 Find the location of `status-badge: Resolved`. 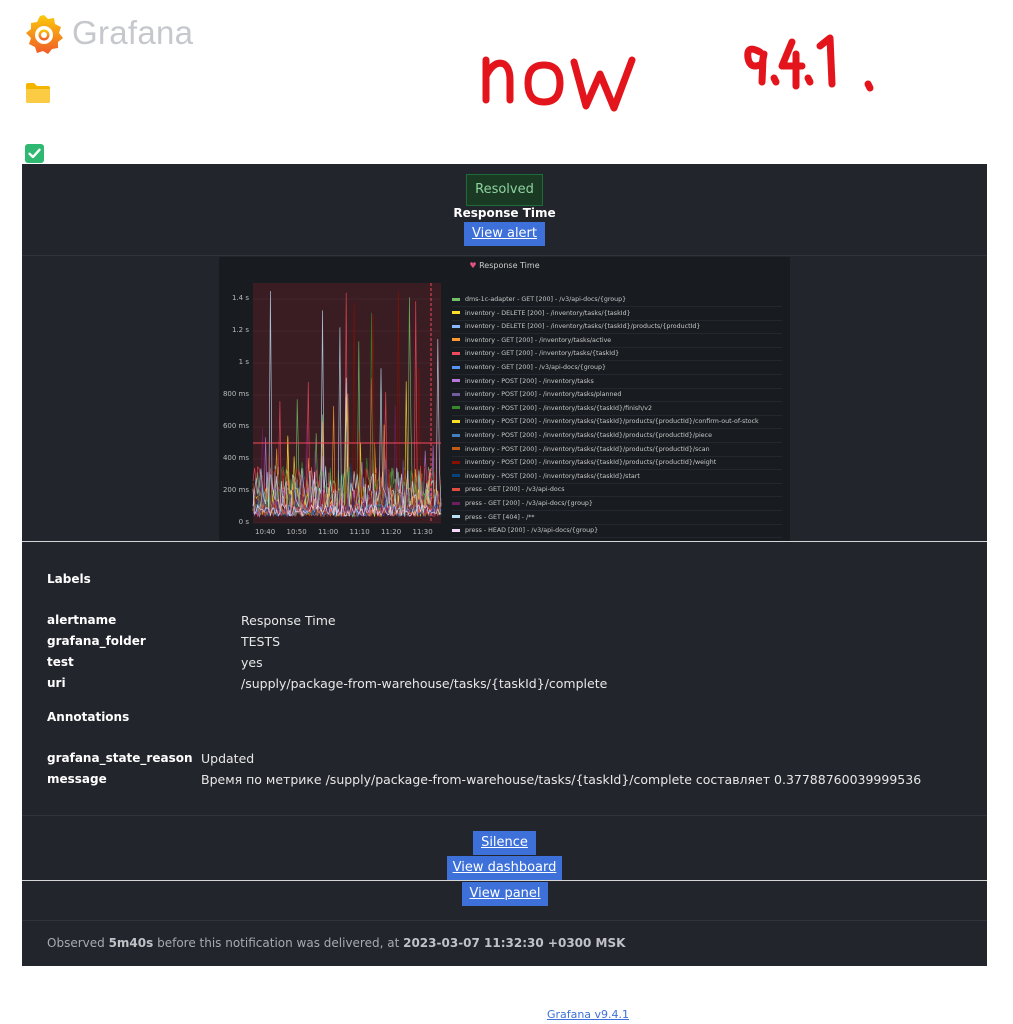

status-badge: Resolved is located at coordinates (504, 190).